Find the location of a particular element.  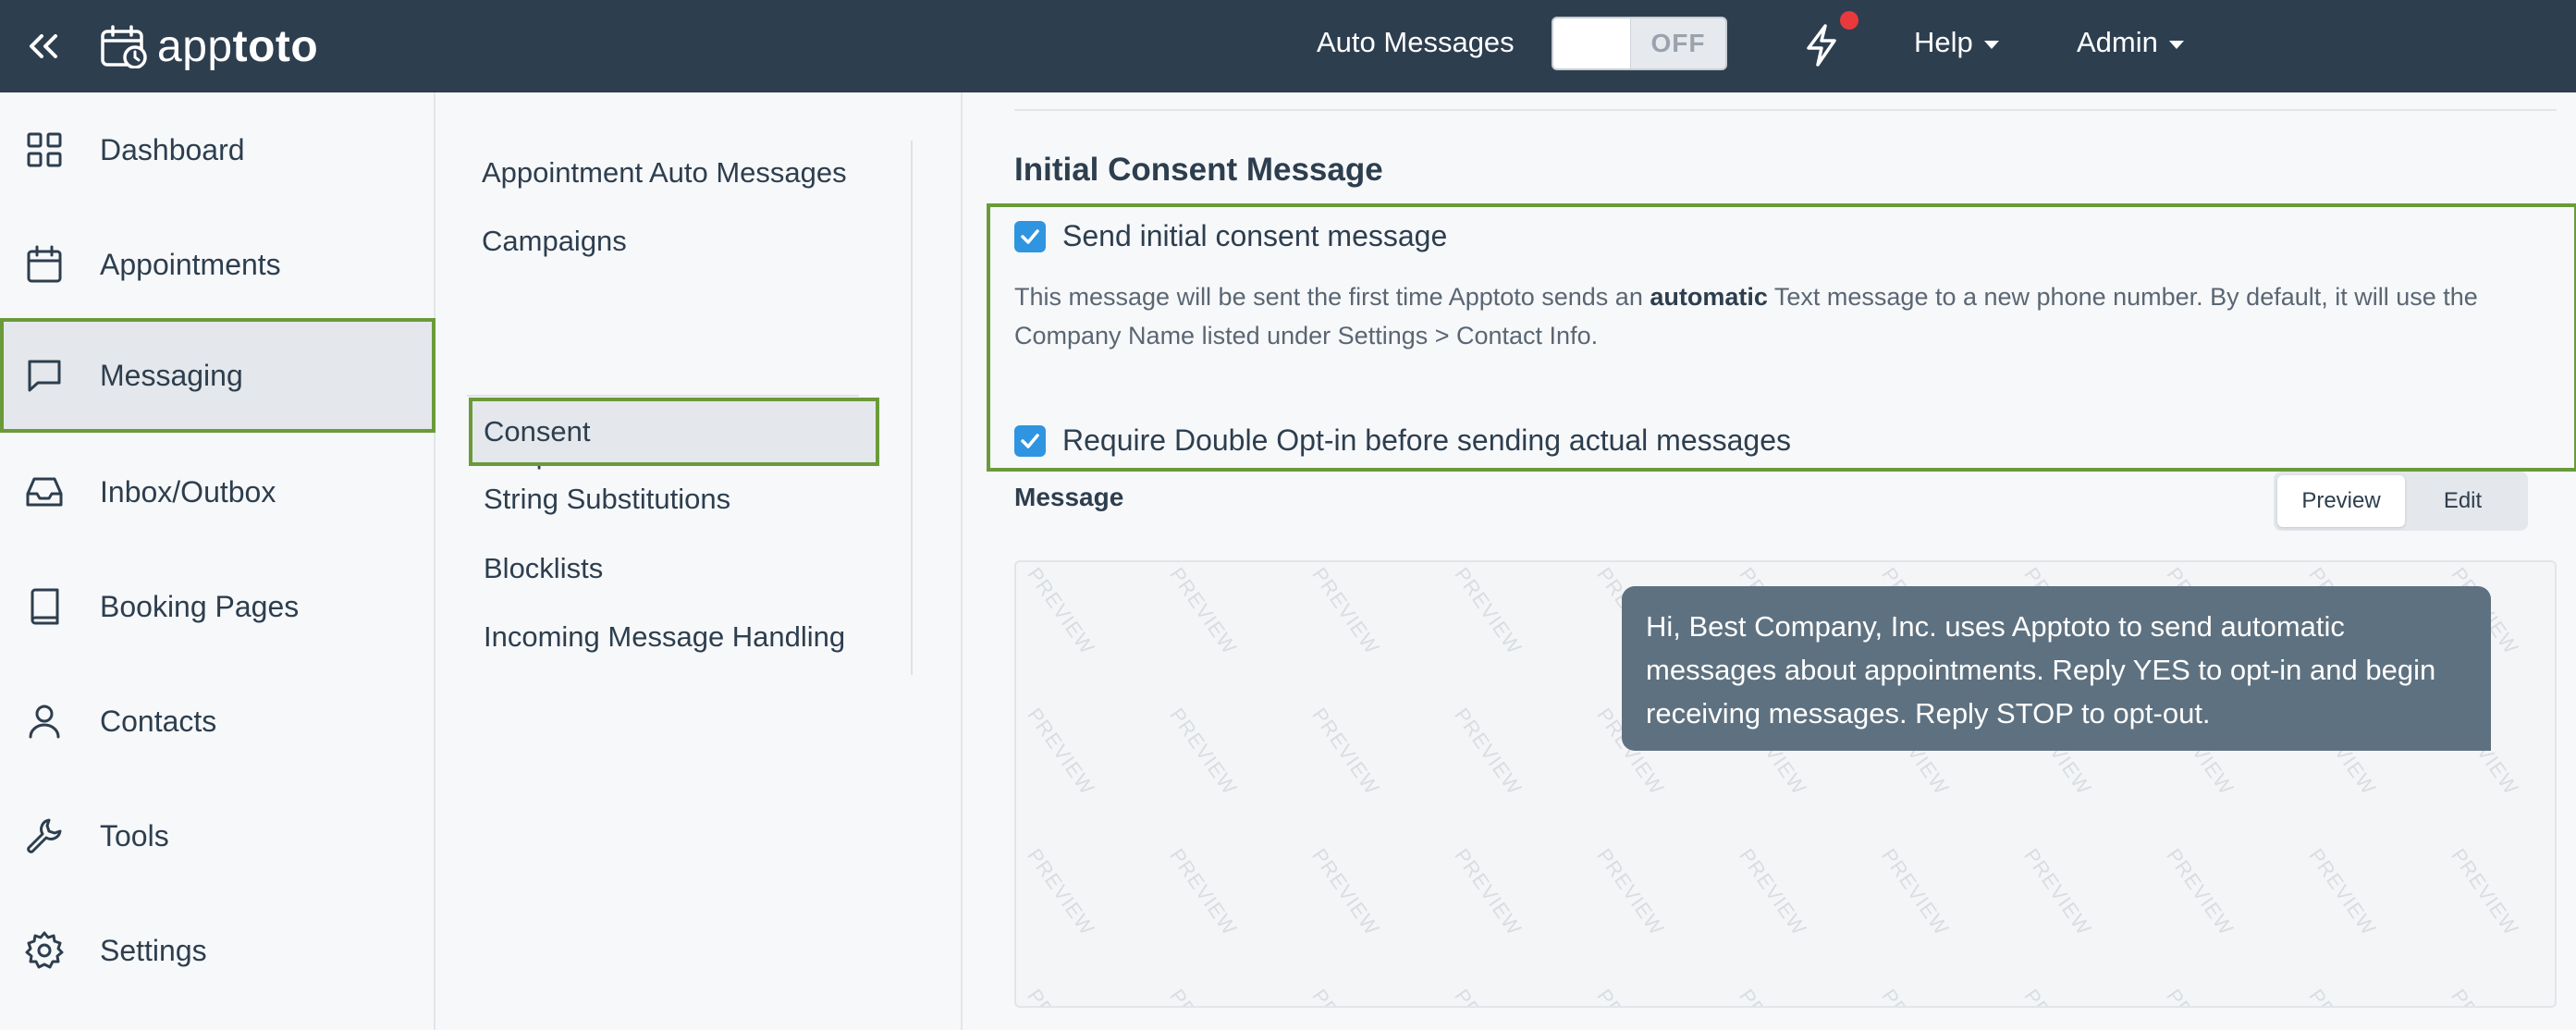

sidebar-item-appointments: Appointments is located at coordinates (217, 264).